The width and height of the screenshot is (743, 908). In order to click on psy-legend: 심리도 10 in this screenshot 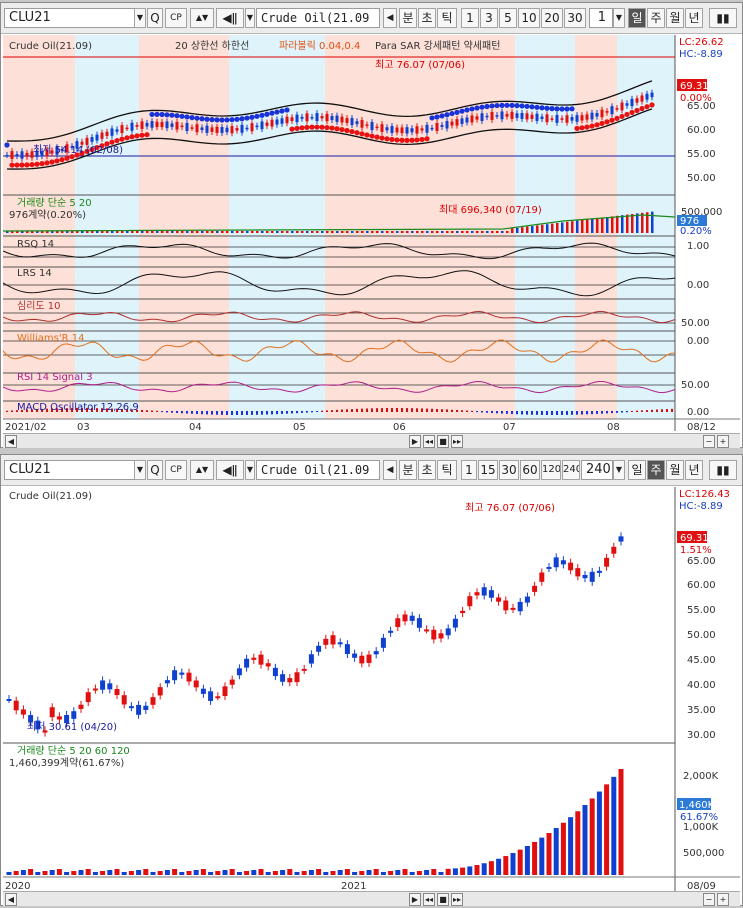, I will do `click(39, 306)`.